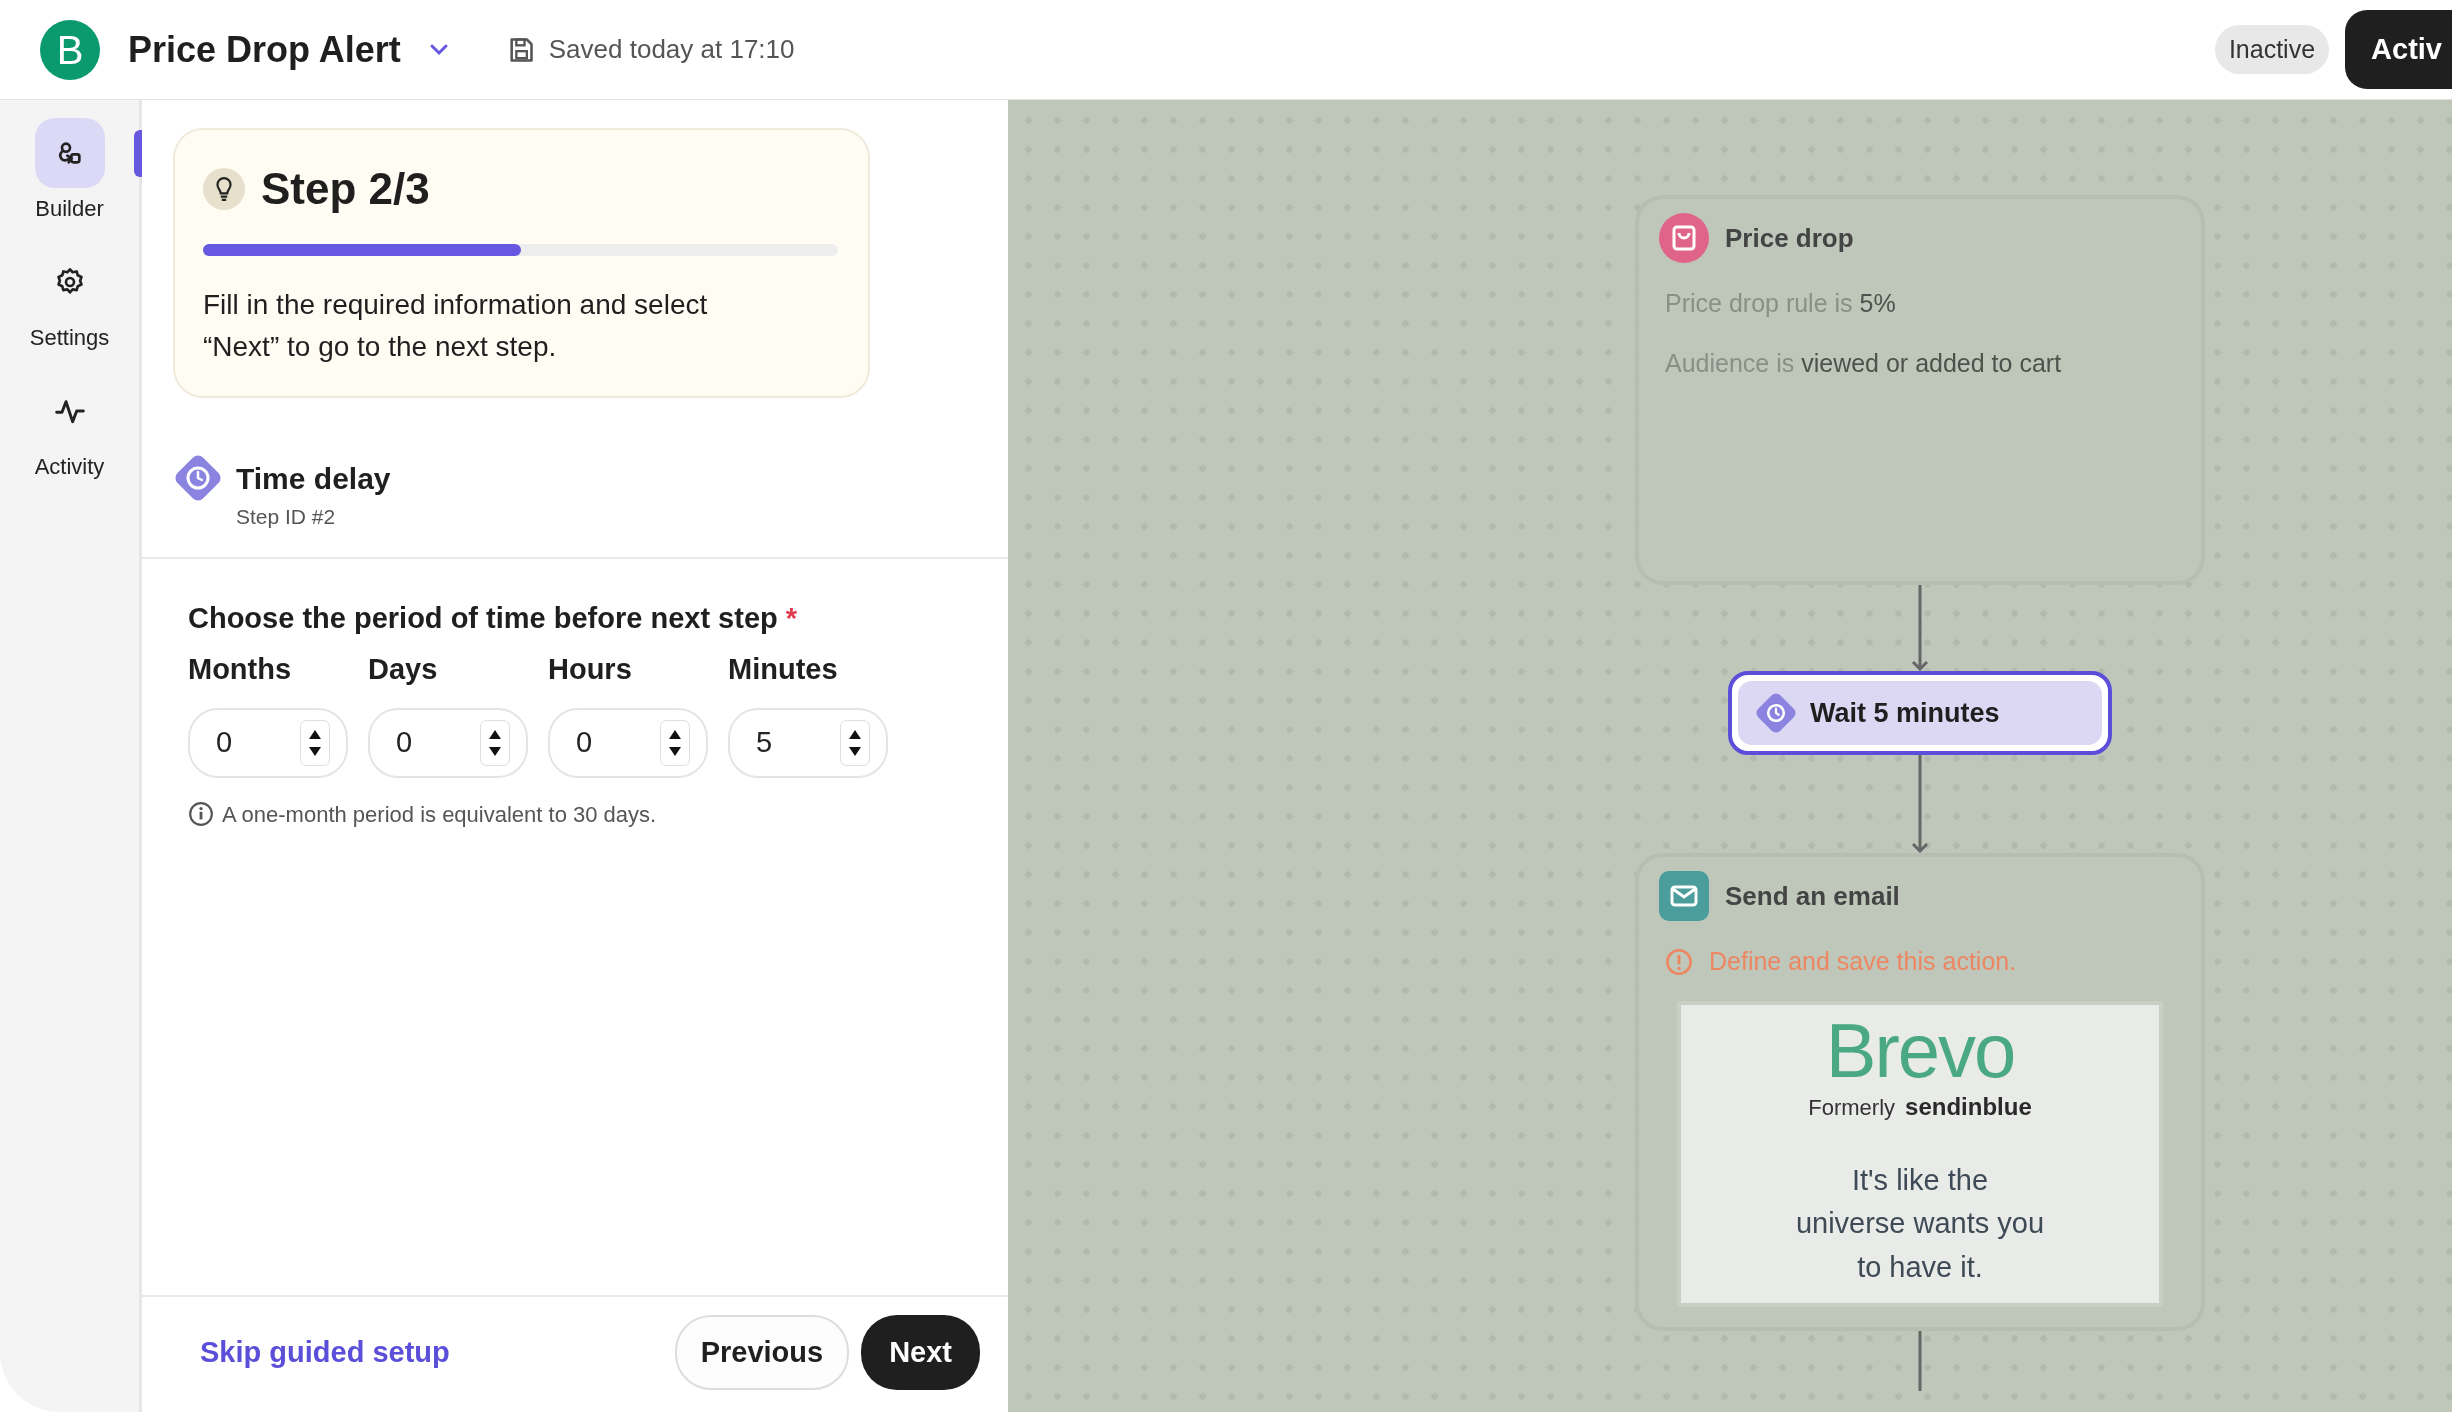 The image size is (2452, 1412). I want to click on step-name: Time delay, so click(313, 479).